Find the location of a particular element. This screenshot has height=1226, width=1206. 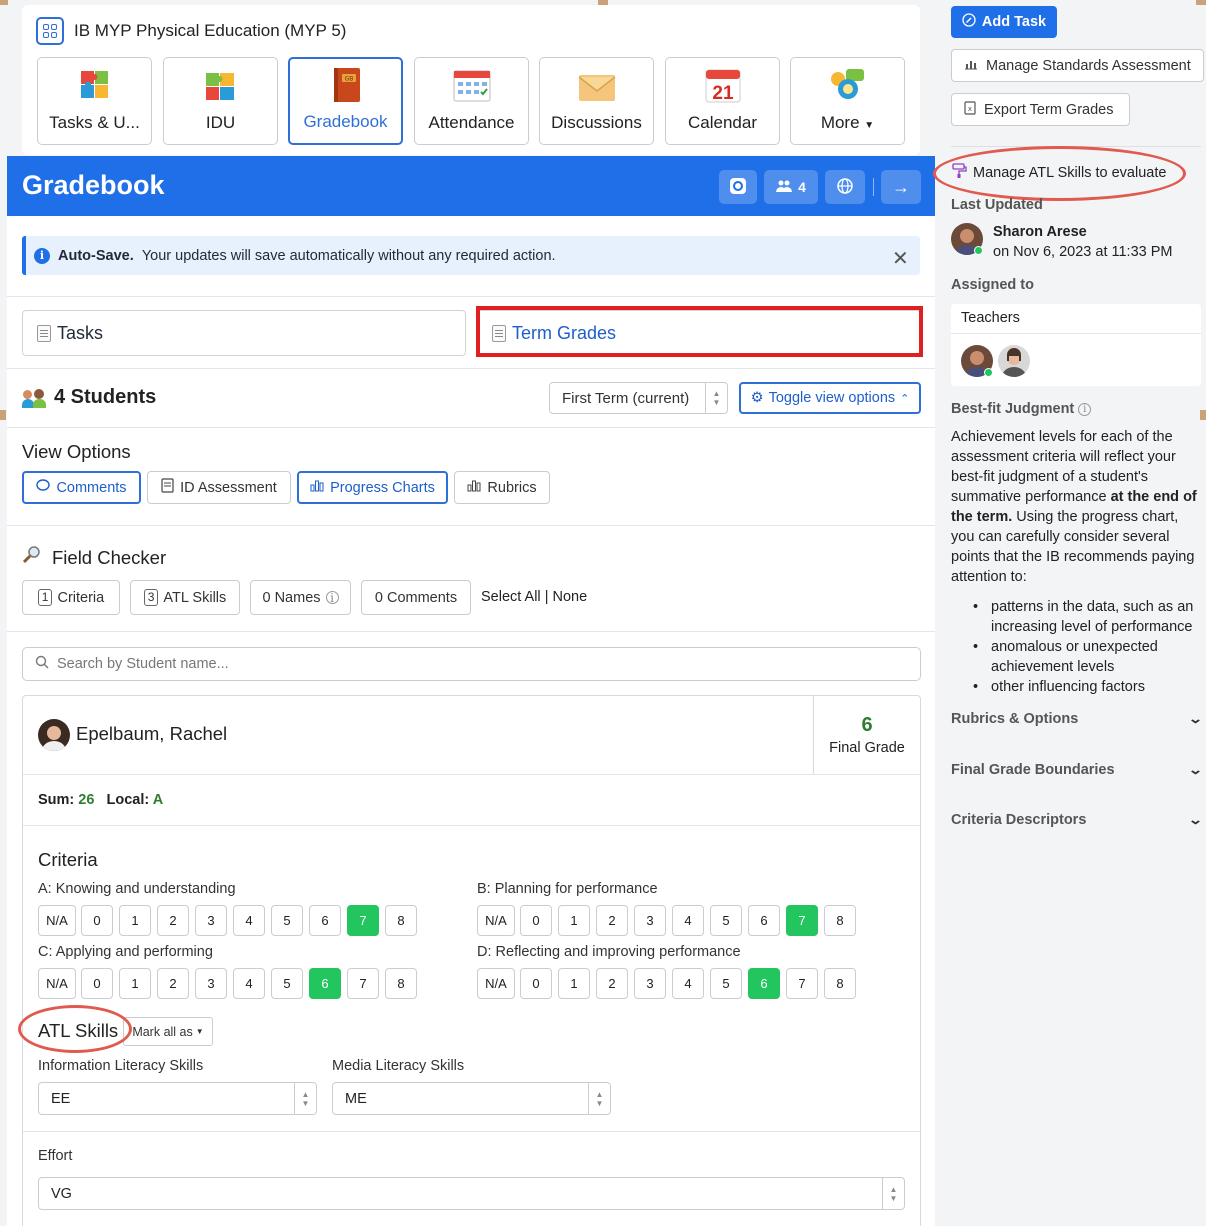

scan-icon is located at coordinates (738, 187).